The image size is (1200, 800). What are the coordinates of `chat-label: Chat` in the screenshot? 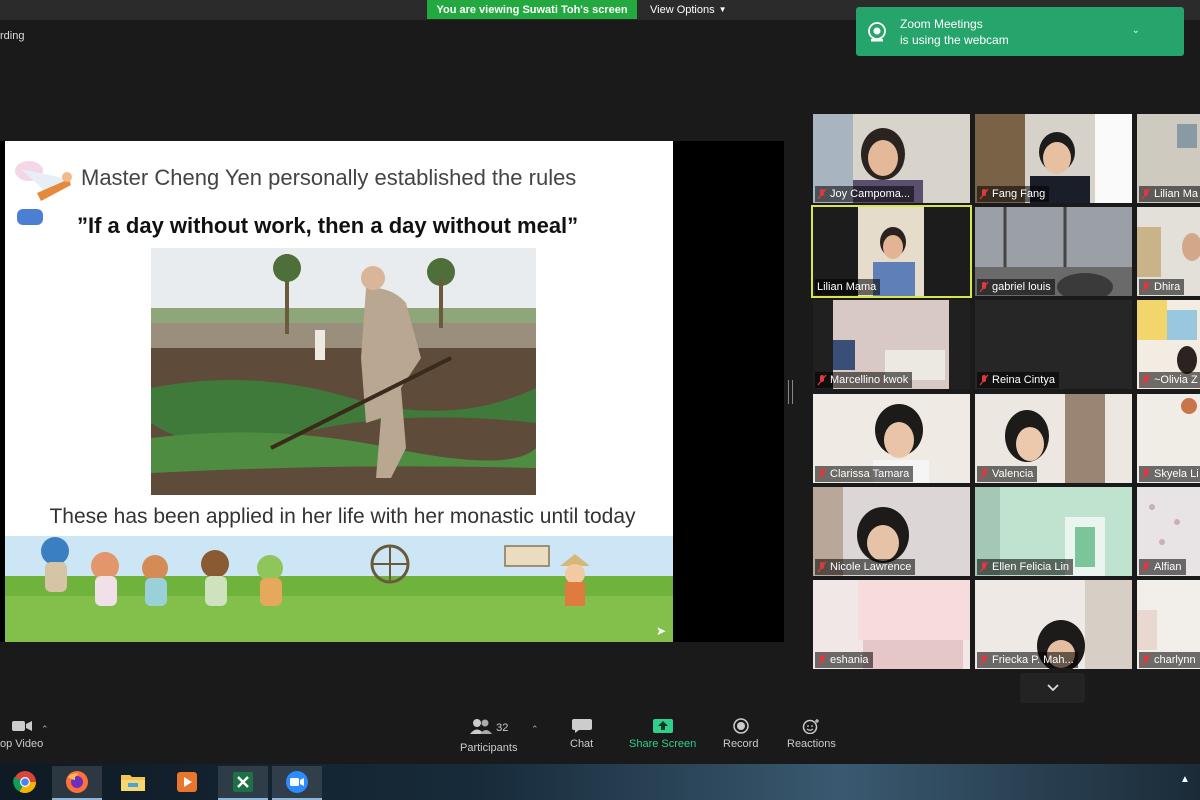 It's located at (582, 744).